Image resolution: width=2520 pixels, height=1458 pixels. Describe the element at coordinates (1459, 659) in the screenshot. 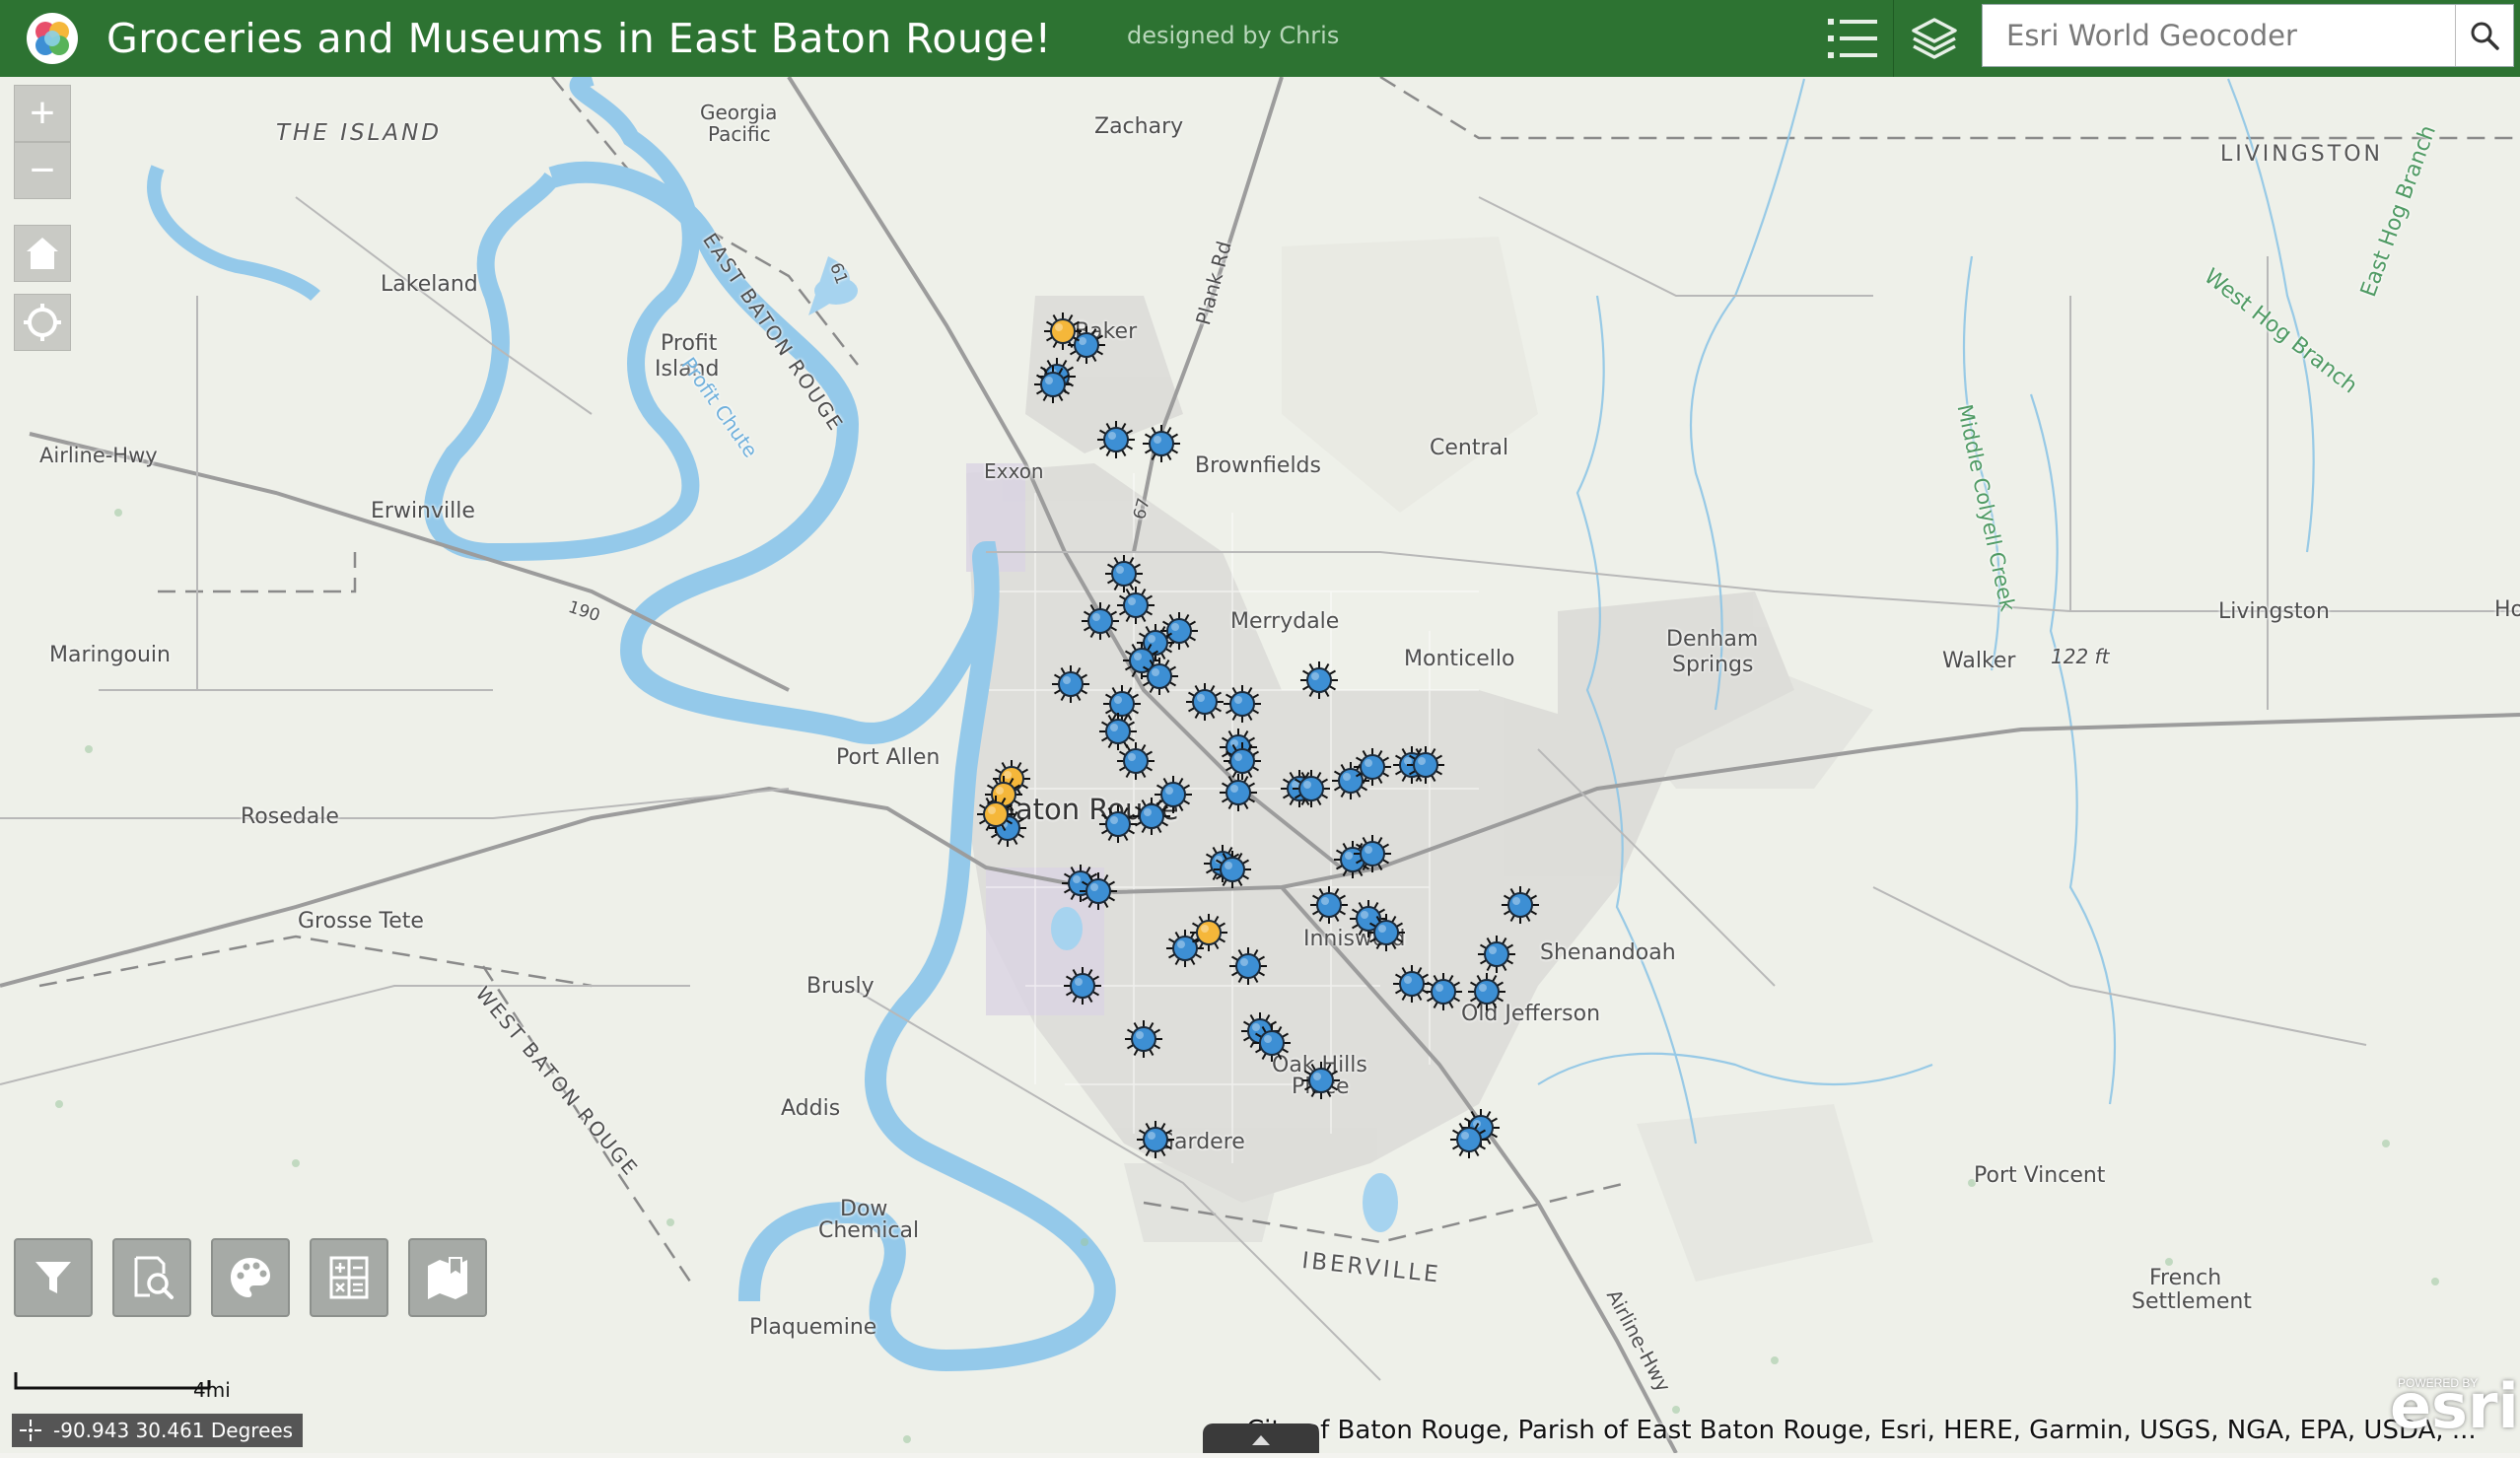

I see `place-label: Monticello` at that location.